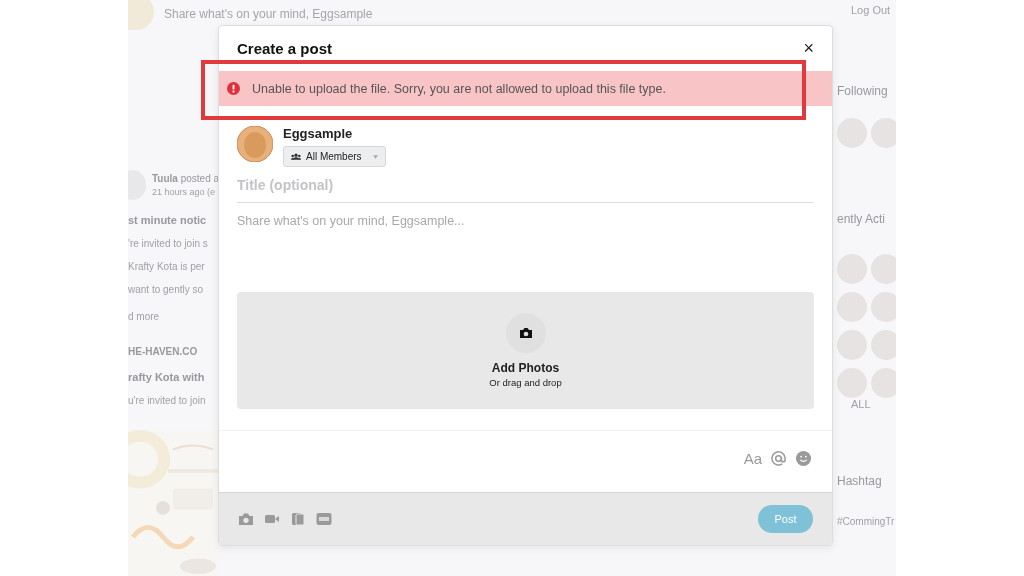  Describe the element at coordinates (173, 316) in the screenshot. I see `read-more-link: d more` at that location.